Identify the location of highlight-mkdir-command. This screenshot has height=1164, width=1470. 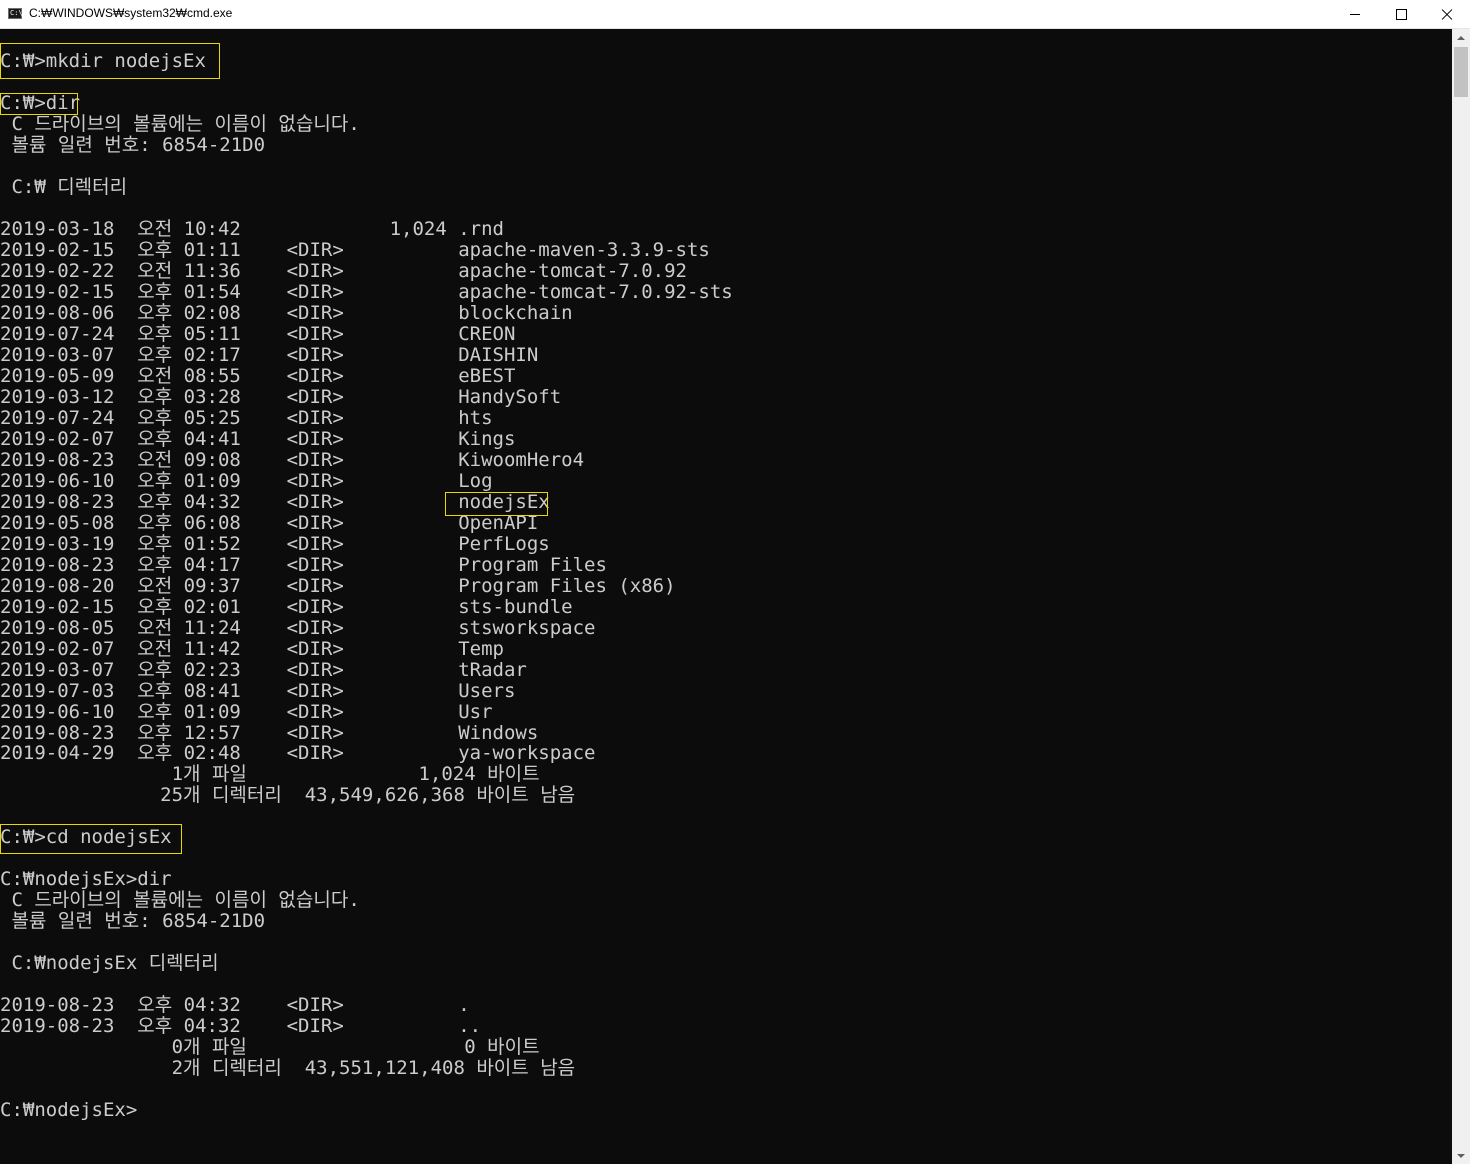
(110, 61).